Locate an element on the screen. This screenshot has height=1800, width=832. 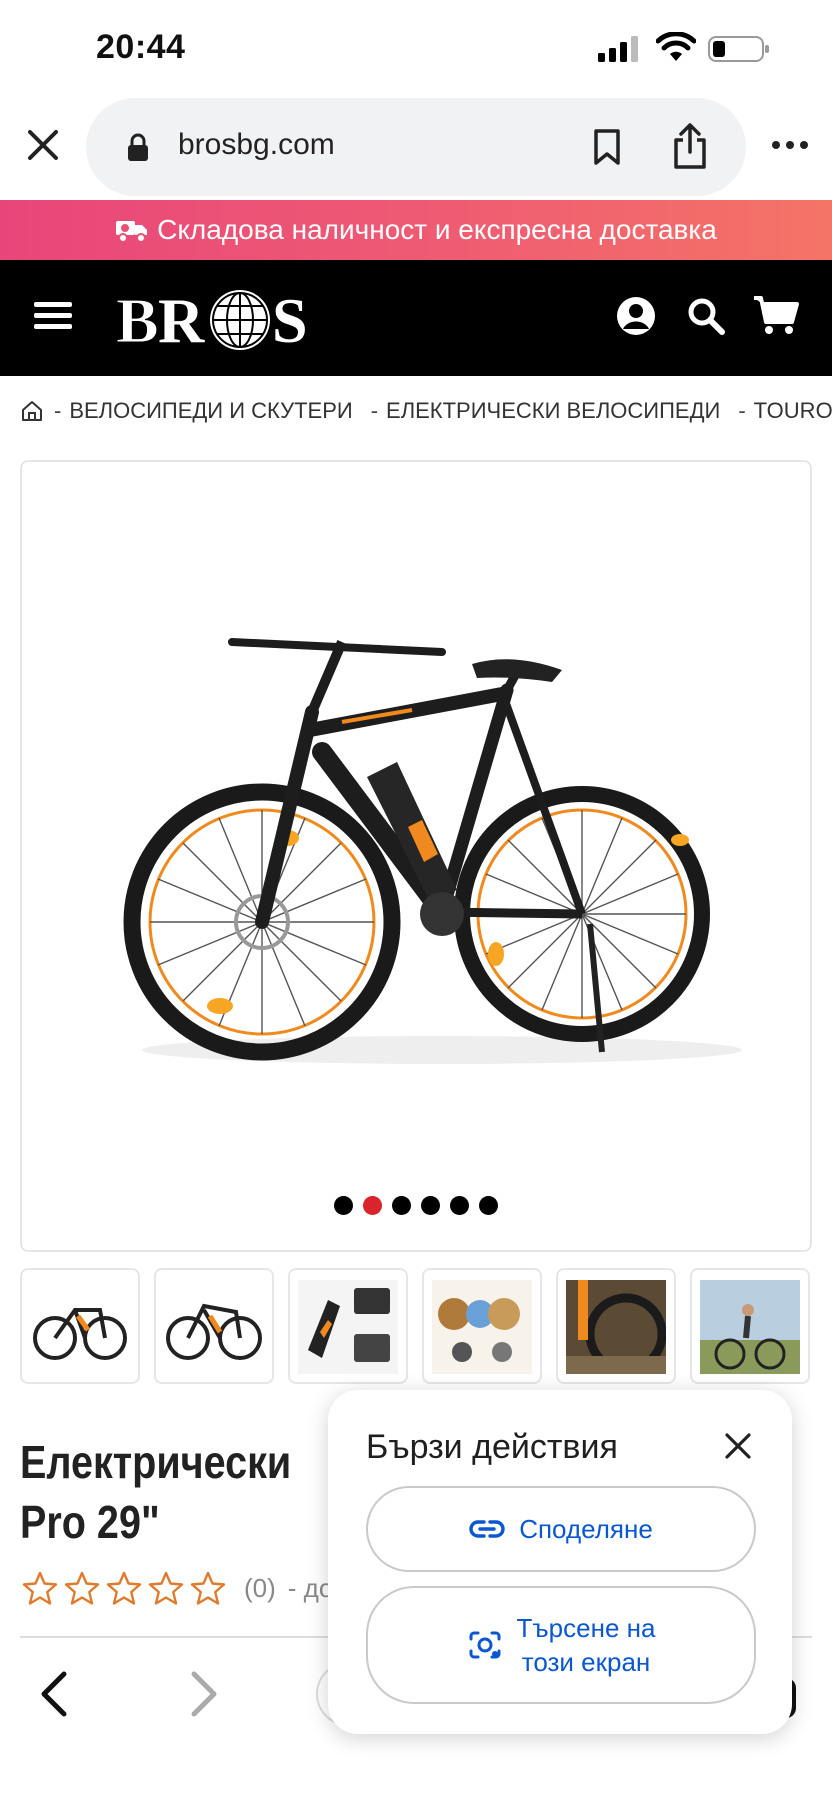
slide-dot-2-active is located at coordinates (372, 1205).